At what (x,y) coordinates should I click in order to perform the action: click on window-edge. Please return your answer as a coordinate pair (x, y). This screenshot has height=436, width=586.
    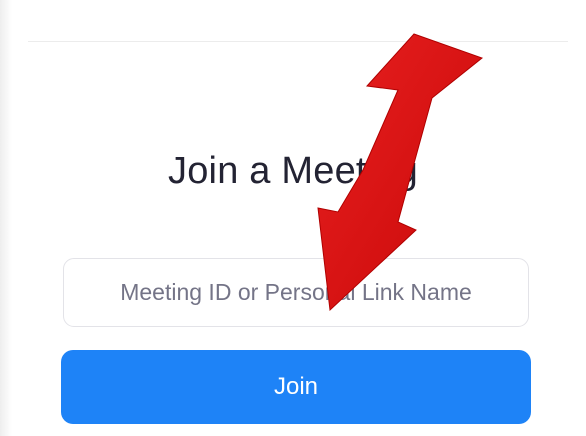
    Looking at the image, I should click on (6, 218).